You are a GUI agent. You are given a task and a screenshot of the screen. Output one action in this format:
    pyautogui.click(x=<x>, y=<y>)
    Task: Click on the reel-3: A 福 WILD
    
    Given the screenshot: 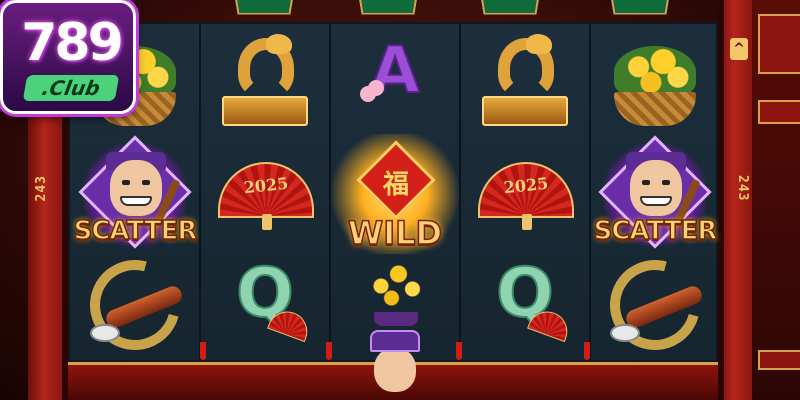 What is the action you would take?
    pyautogui.click(x=395, y=192)
    